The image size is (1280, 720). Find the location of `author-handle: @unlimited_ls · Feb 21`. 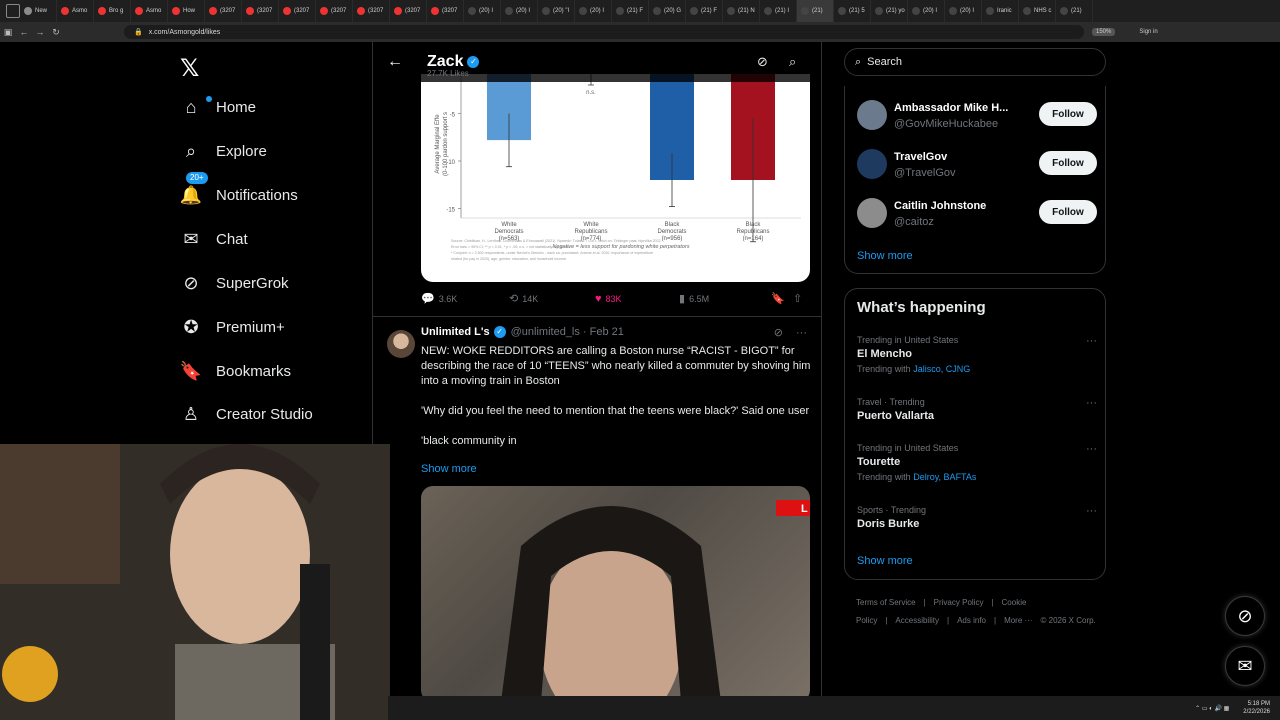

author-handle: @unlimited_ls · Feb 21 is located at coordinates (567, 332).